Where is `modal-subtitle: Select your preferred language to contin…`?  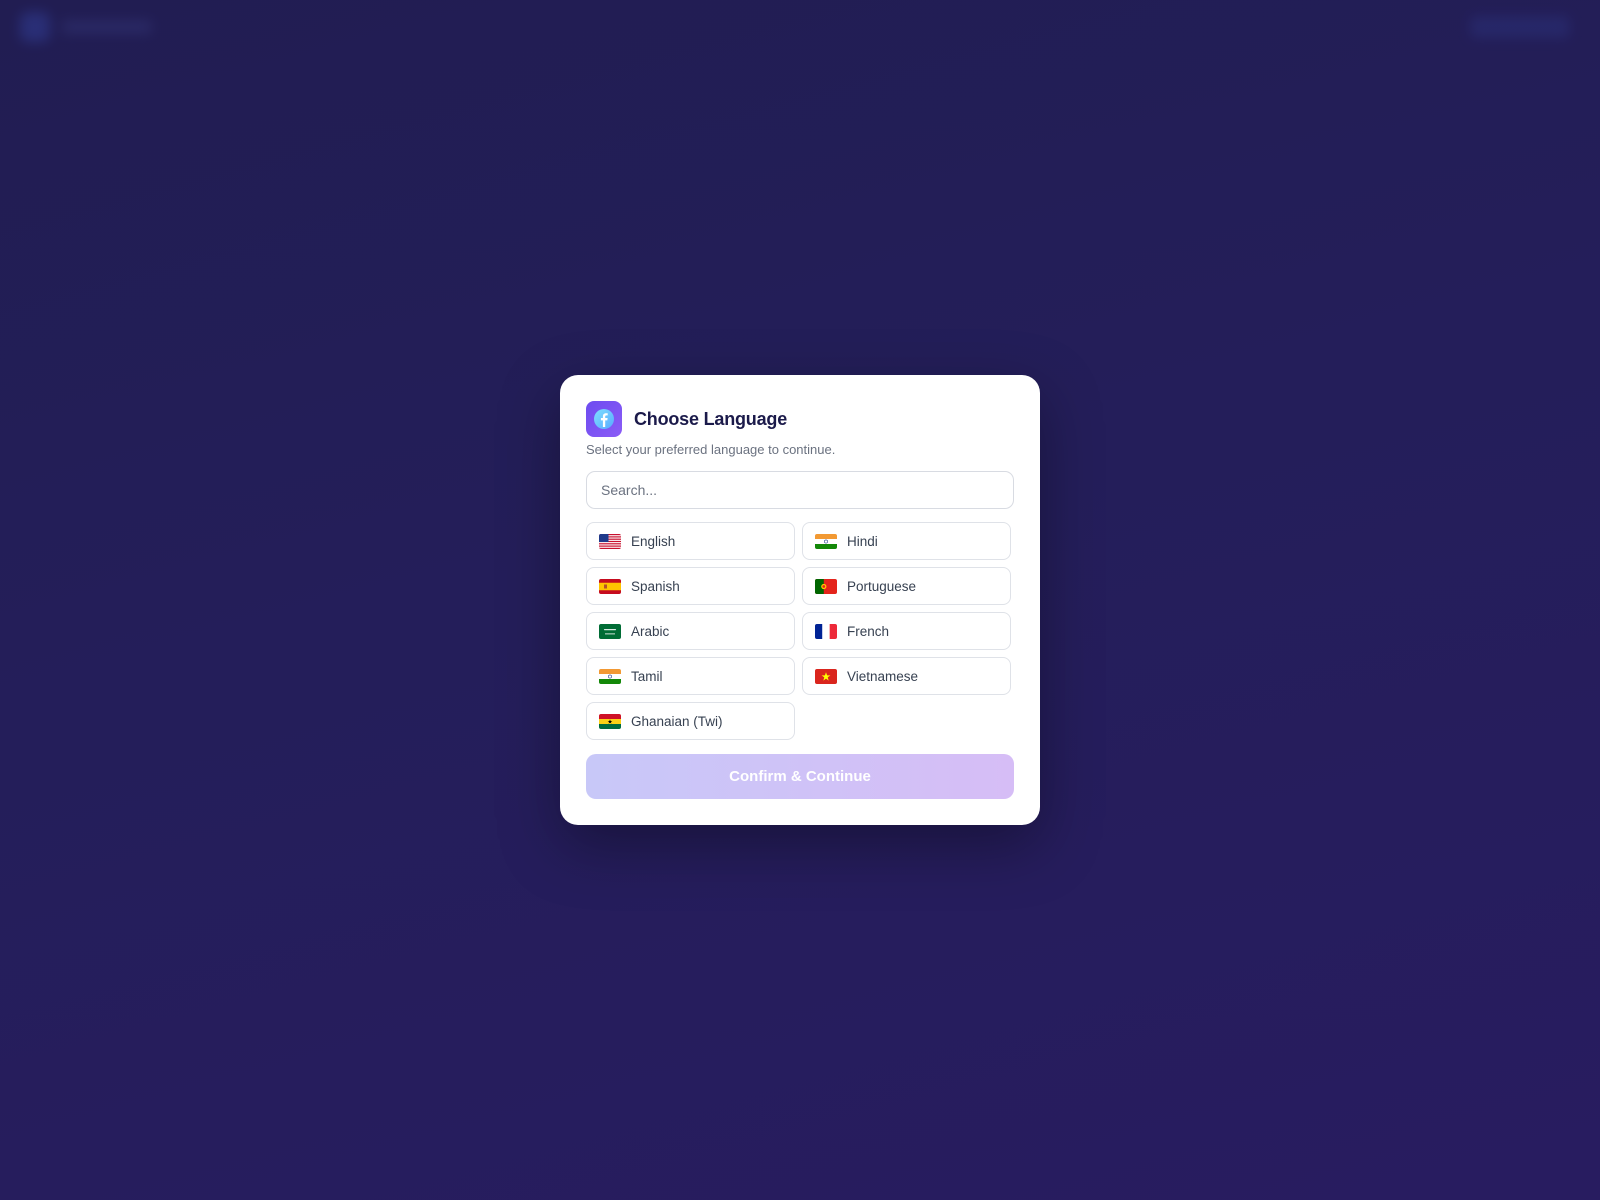 modal-subtitle: Select your preferred language to contin… is located at coordinates (711, 449).